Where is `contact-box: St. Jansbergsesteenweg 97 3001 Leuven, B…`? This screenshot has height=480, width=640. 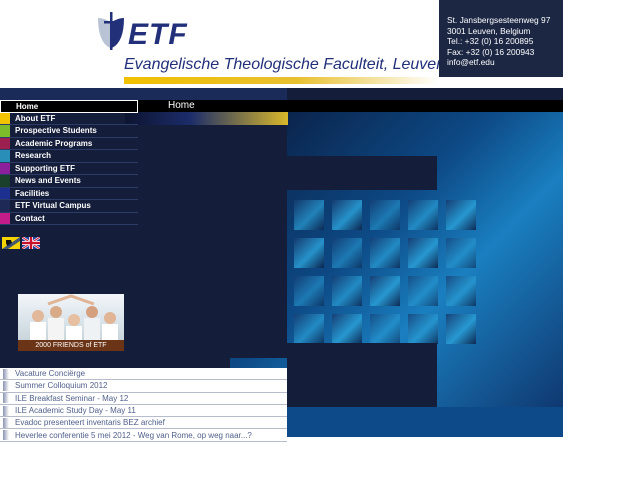
contact-box: St. Jansbergsesteenweg 97 3001 Leuven, B… is located at coordinates (501, 38).